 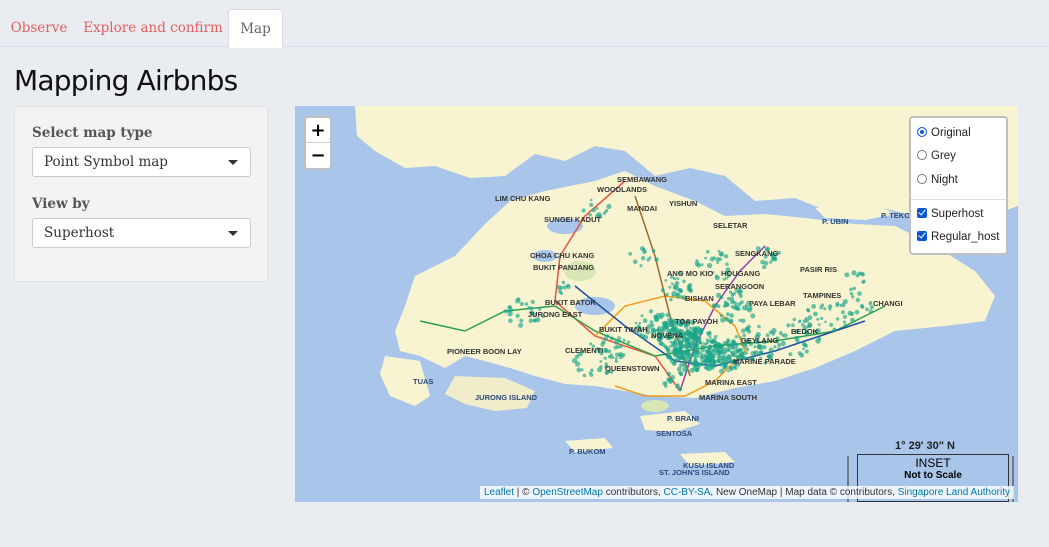 What do you see at coordinates (936, 156) in the screenshot?
I see `basemap-grey: Grey` at bounding box center [936, 156].